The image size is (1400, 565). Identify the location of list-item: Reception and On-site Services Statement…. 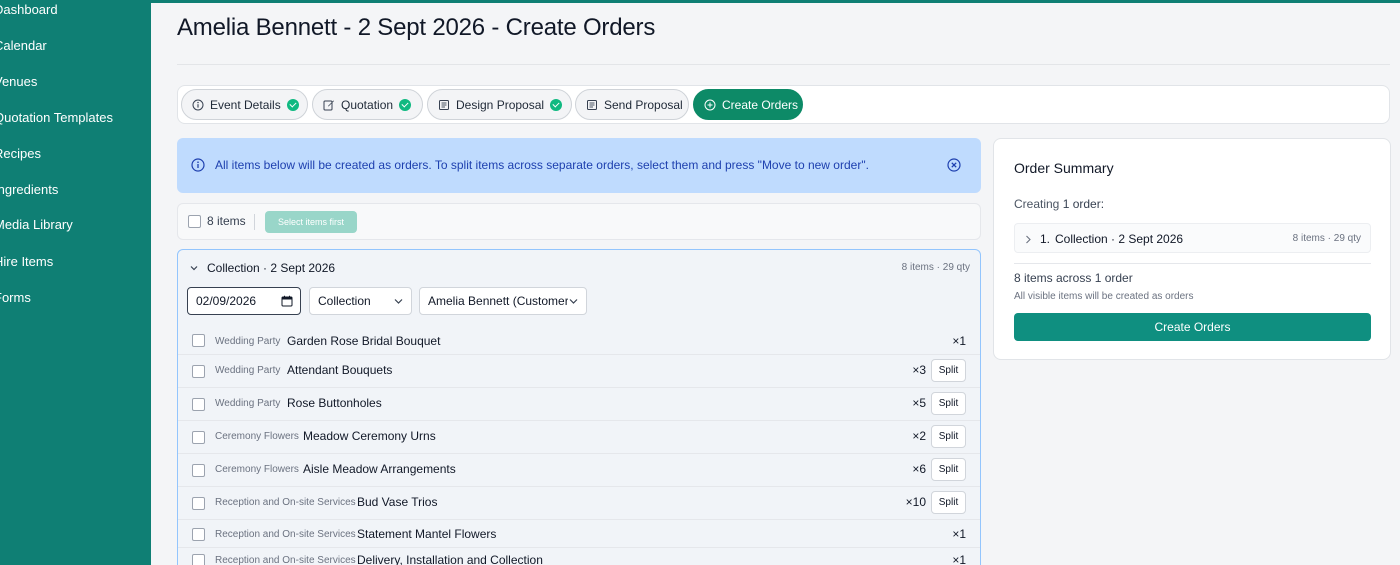
(579, 534).